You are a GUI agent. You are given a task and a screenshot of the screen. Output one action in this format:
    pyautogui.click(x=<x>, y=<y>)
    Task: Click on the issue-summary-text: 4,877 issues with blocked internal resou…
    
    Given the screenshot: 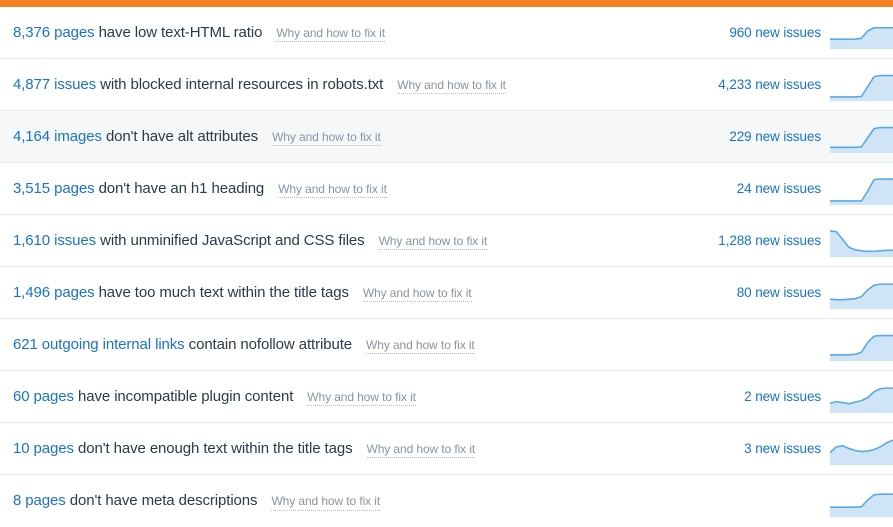 What is the action you would take?
    pyautogui.click(x=198, y=84)
    